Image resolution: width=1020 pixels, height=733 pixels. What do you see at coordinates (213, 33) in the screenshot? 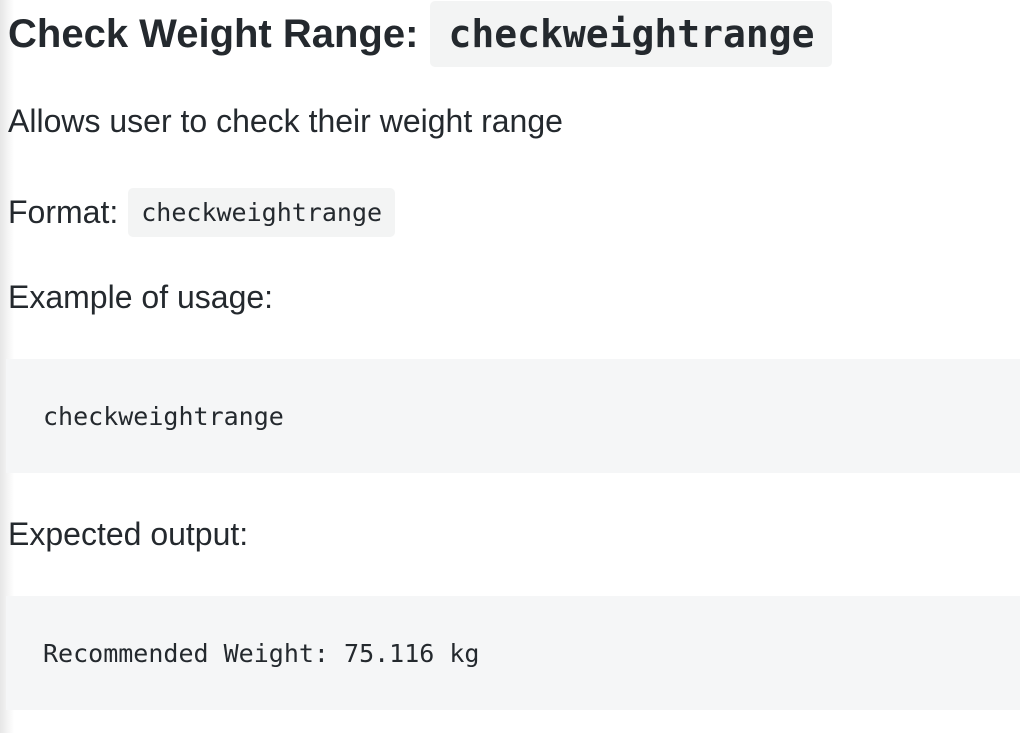
I see `heading-text: Check Weight Range:` at bounding box center [213, 33].